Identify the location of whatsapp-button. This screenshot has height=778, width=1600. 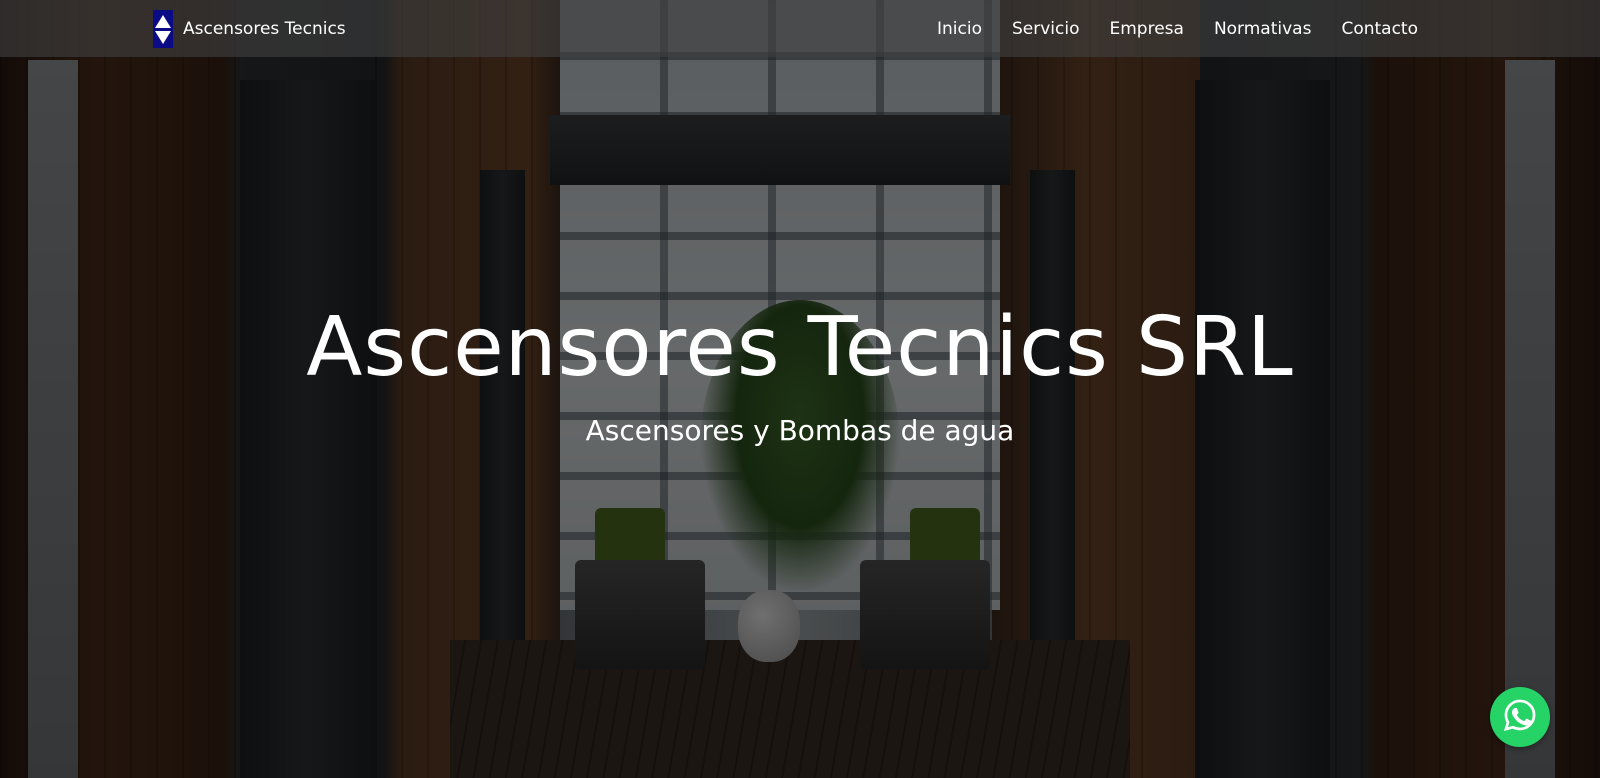
(1520, 717).